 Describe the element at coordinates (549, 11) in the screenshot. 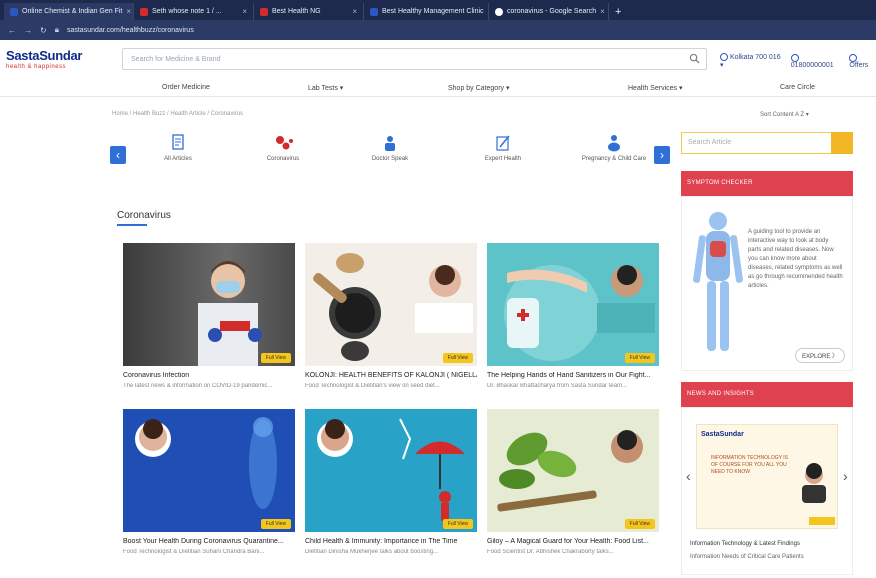

I see `browser-tab: coronavirus - Google Search ×` at that location.